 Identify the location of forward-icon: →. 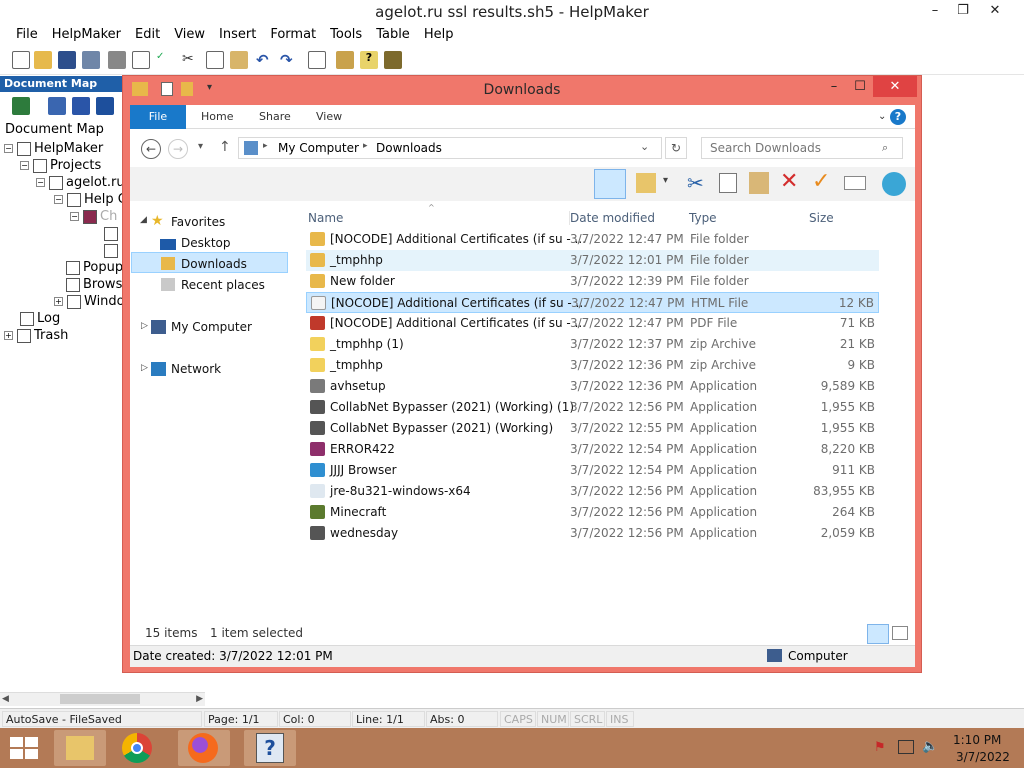
(178, 149).